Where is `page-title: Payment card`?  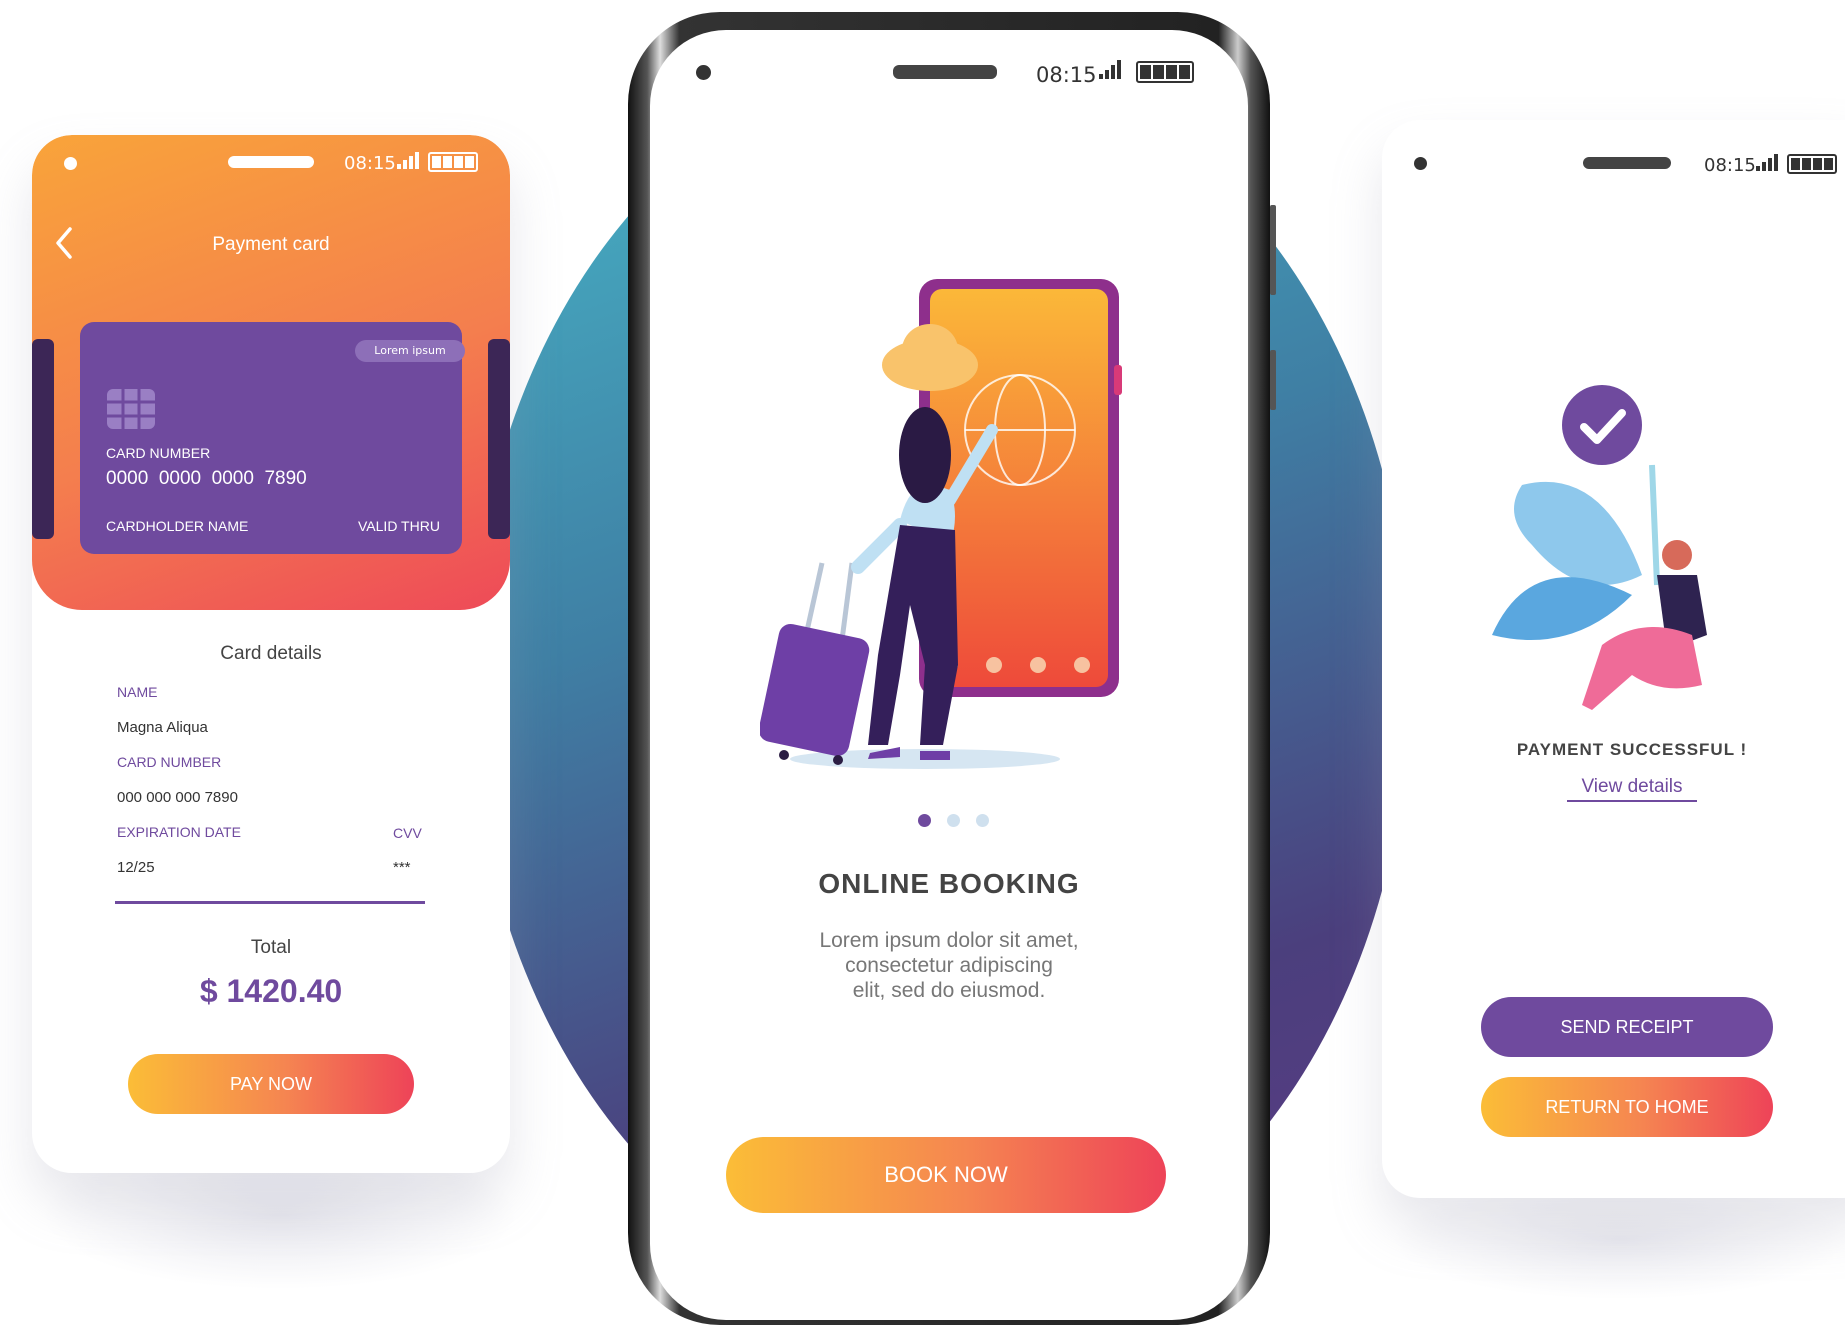
page-title: Payment card is located at coordinates (271, 244).